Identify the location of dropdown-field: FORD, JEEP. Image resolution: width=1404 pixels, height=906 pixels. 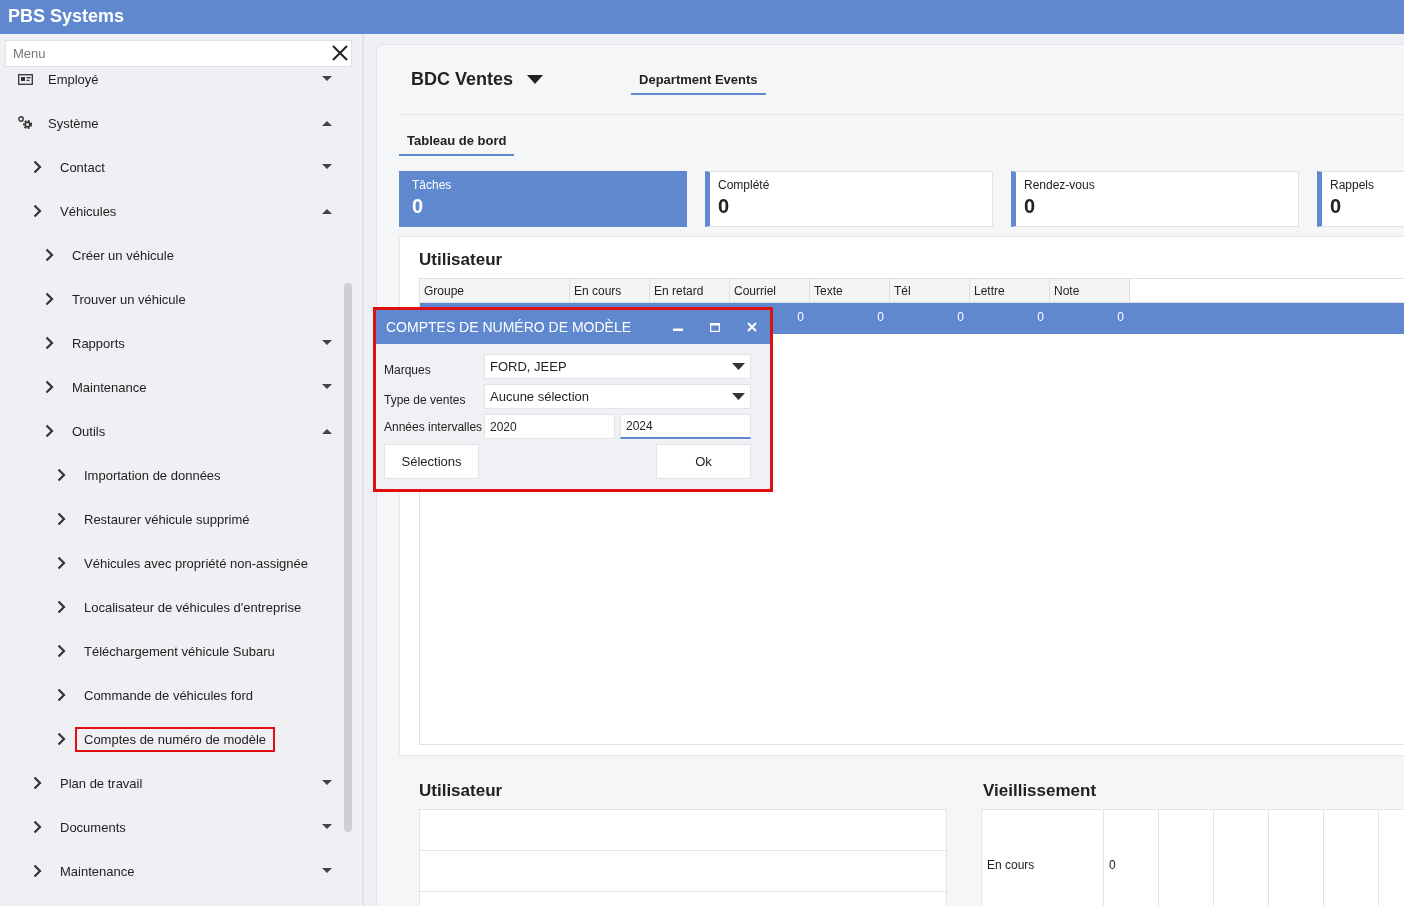
(617, 366).